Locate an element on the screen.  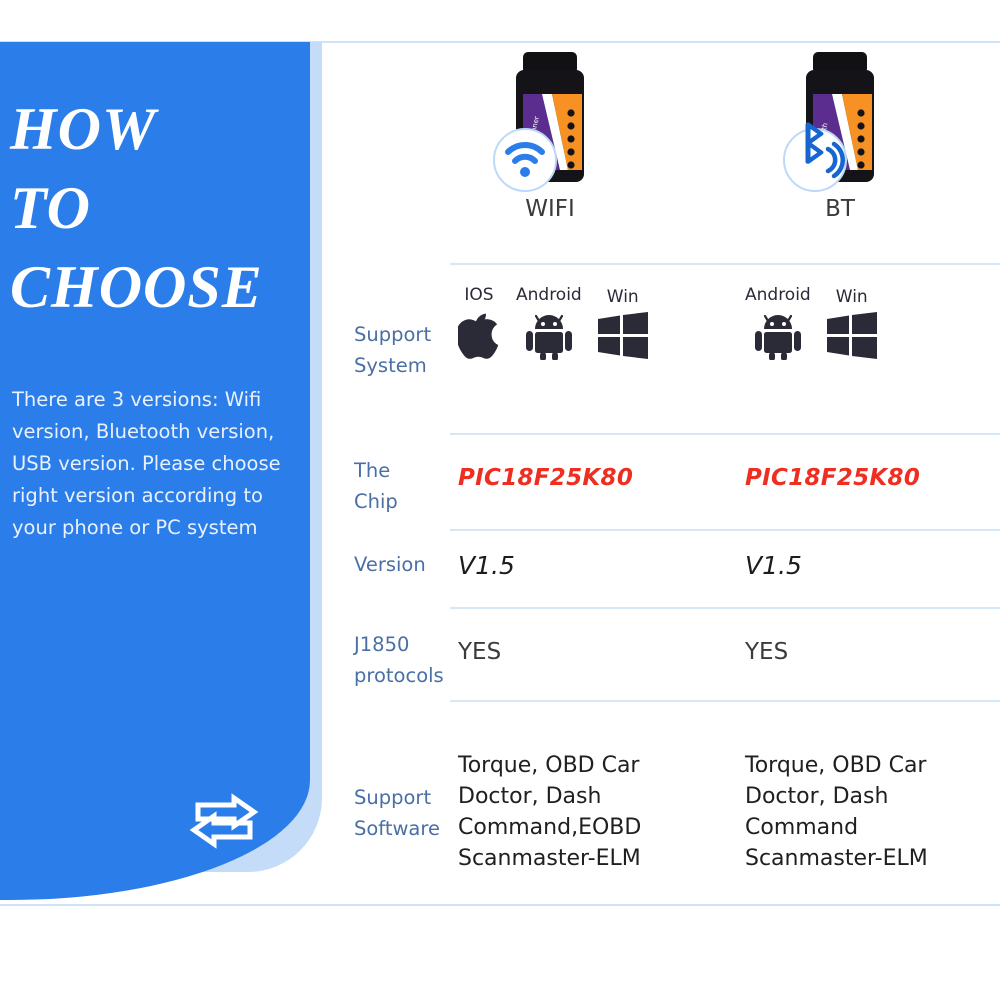
row-label-line-1: The is located at coordinates (372, 470).